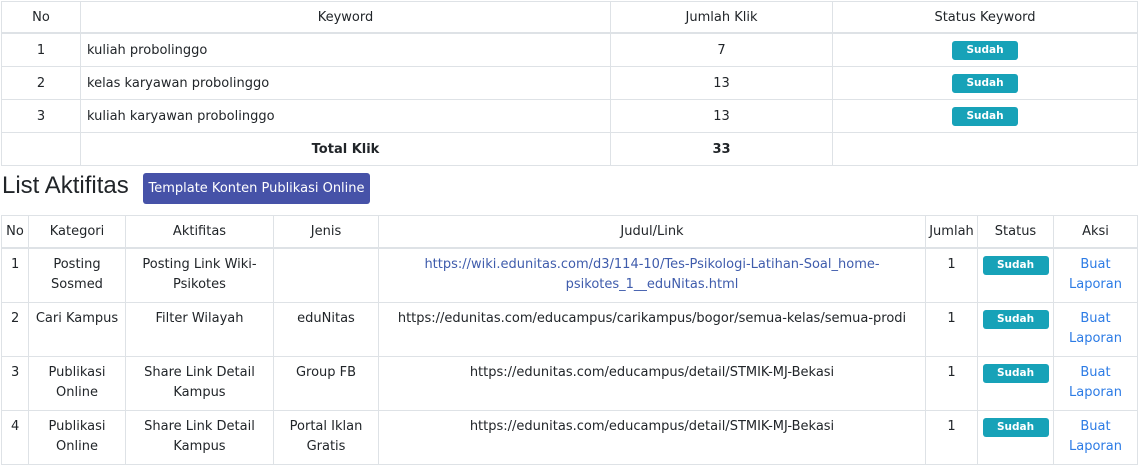  What do you see at coordinates (41, 149) in the screenshot?
I see `total-empty-cell` at bounding box center [41, 149].